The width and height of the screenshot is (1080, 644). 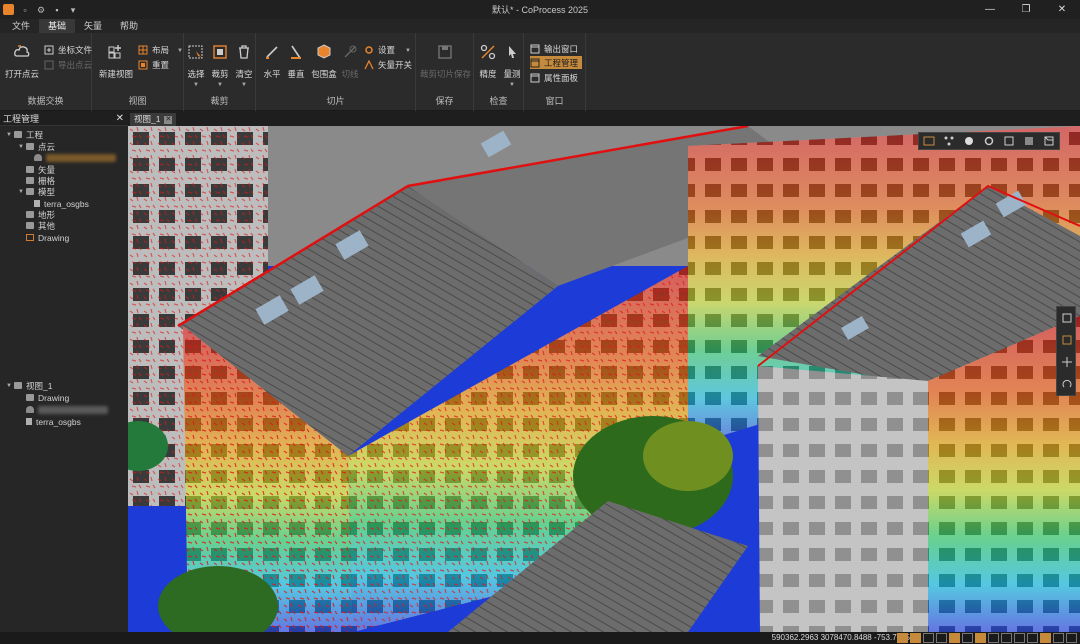 What do you see at coordinates (47, 225) in the screenshot?
I see `tree-label: 其他` at bounding box center [47, 225].